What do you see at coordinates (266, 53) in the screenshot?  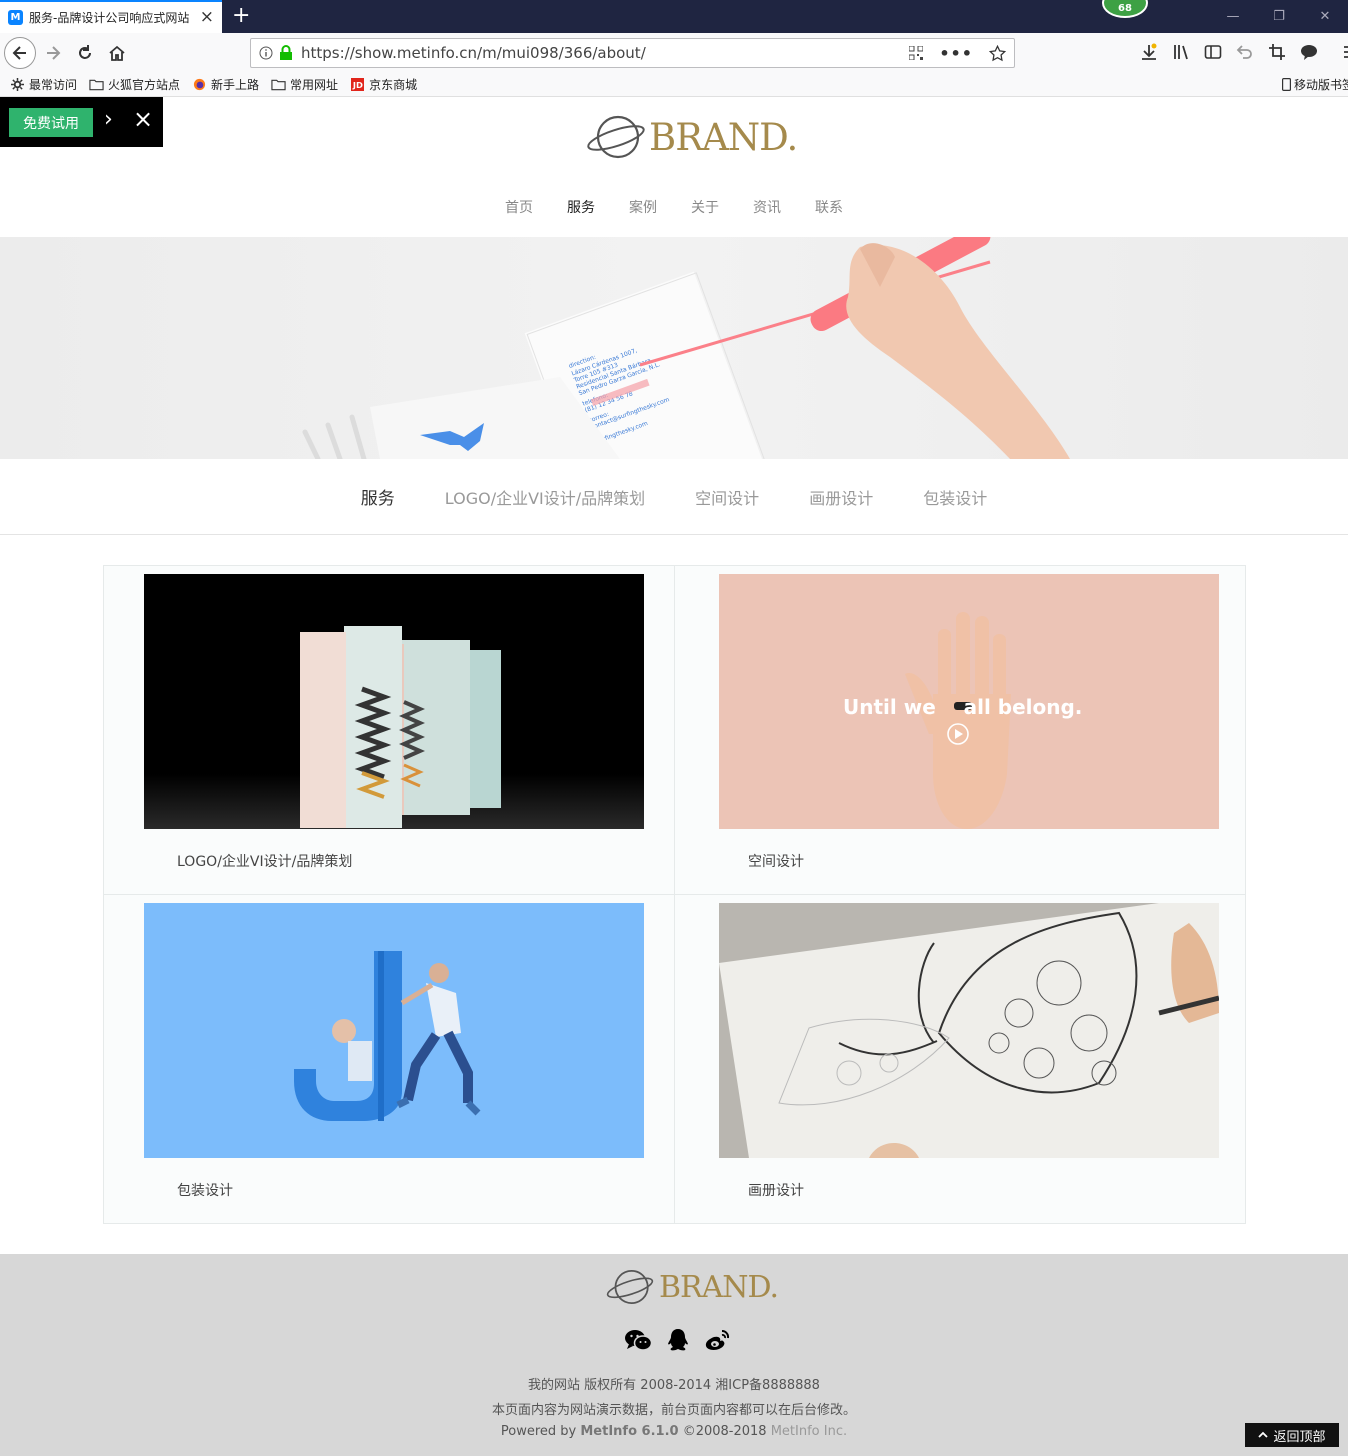 I see `info-icon` at bounding box center [266, 53].